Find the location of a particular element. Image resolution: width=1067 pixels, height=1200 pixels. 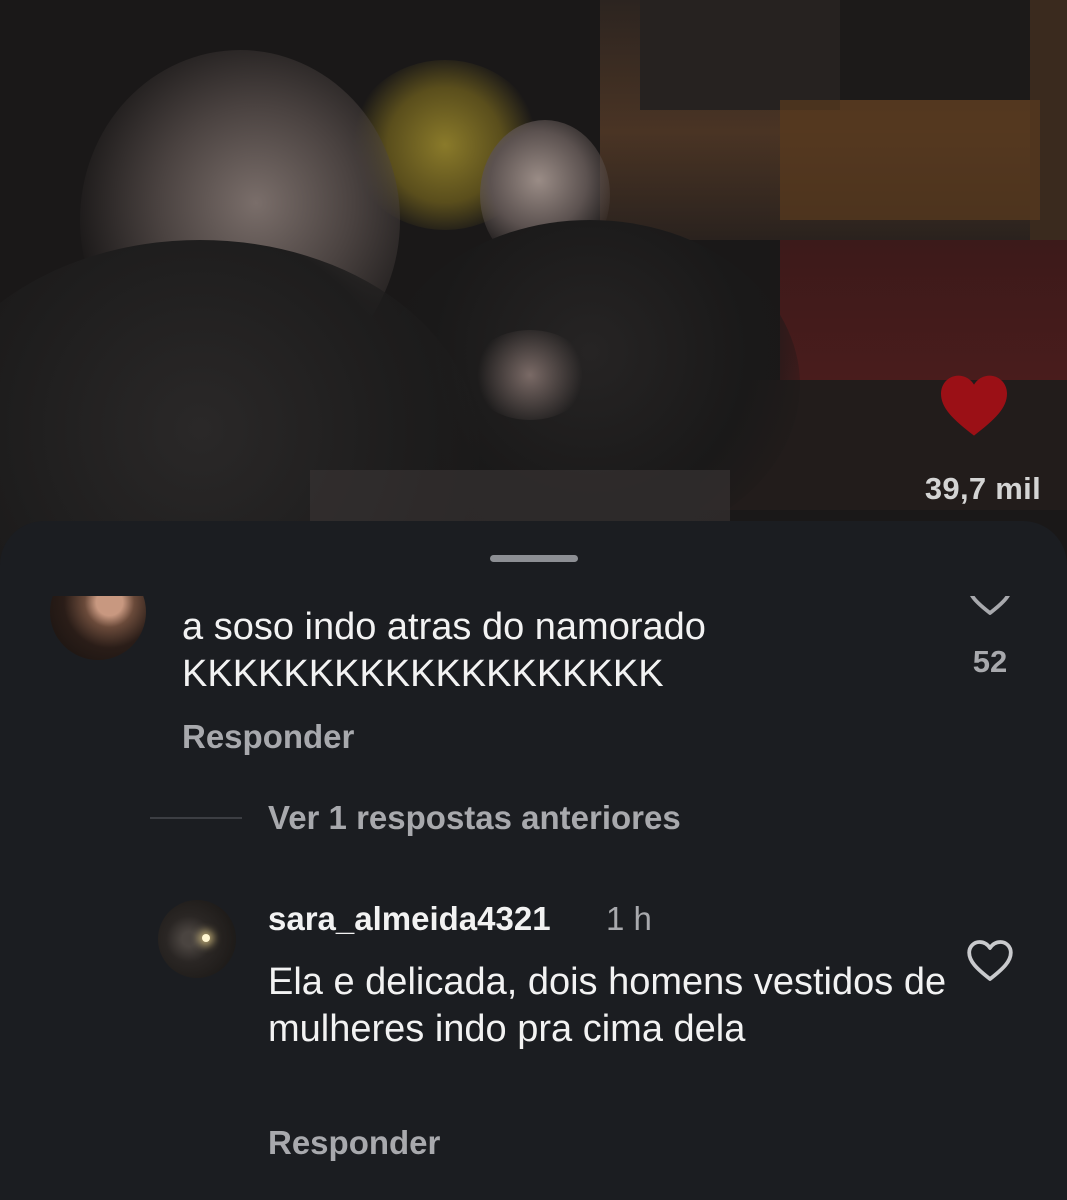

comment-username: sara_almeida4321 is located at coordinates (409, 919).